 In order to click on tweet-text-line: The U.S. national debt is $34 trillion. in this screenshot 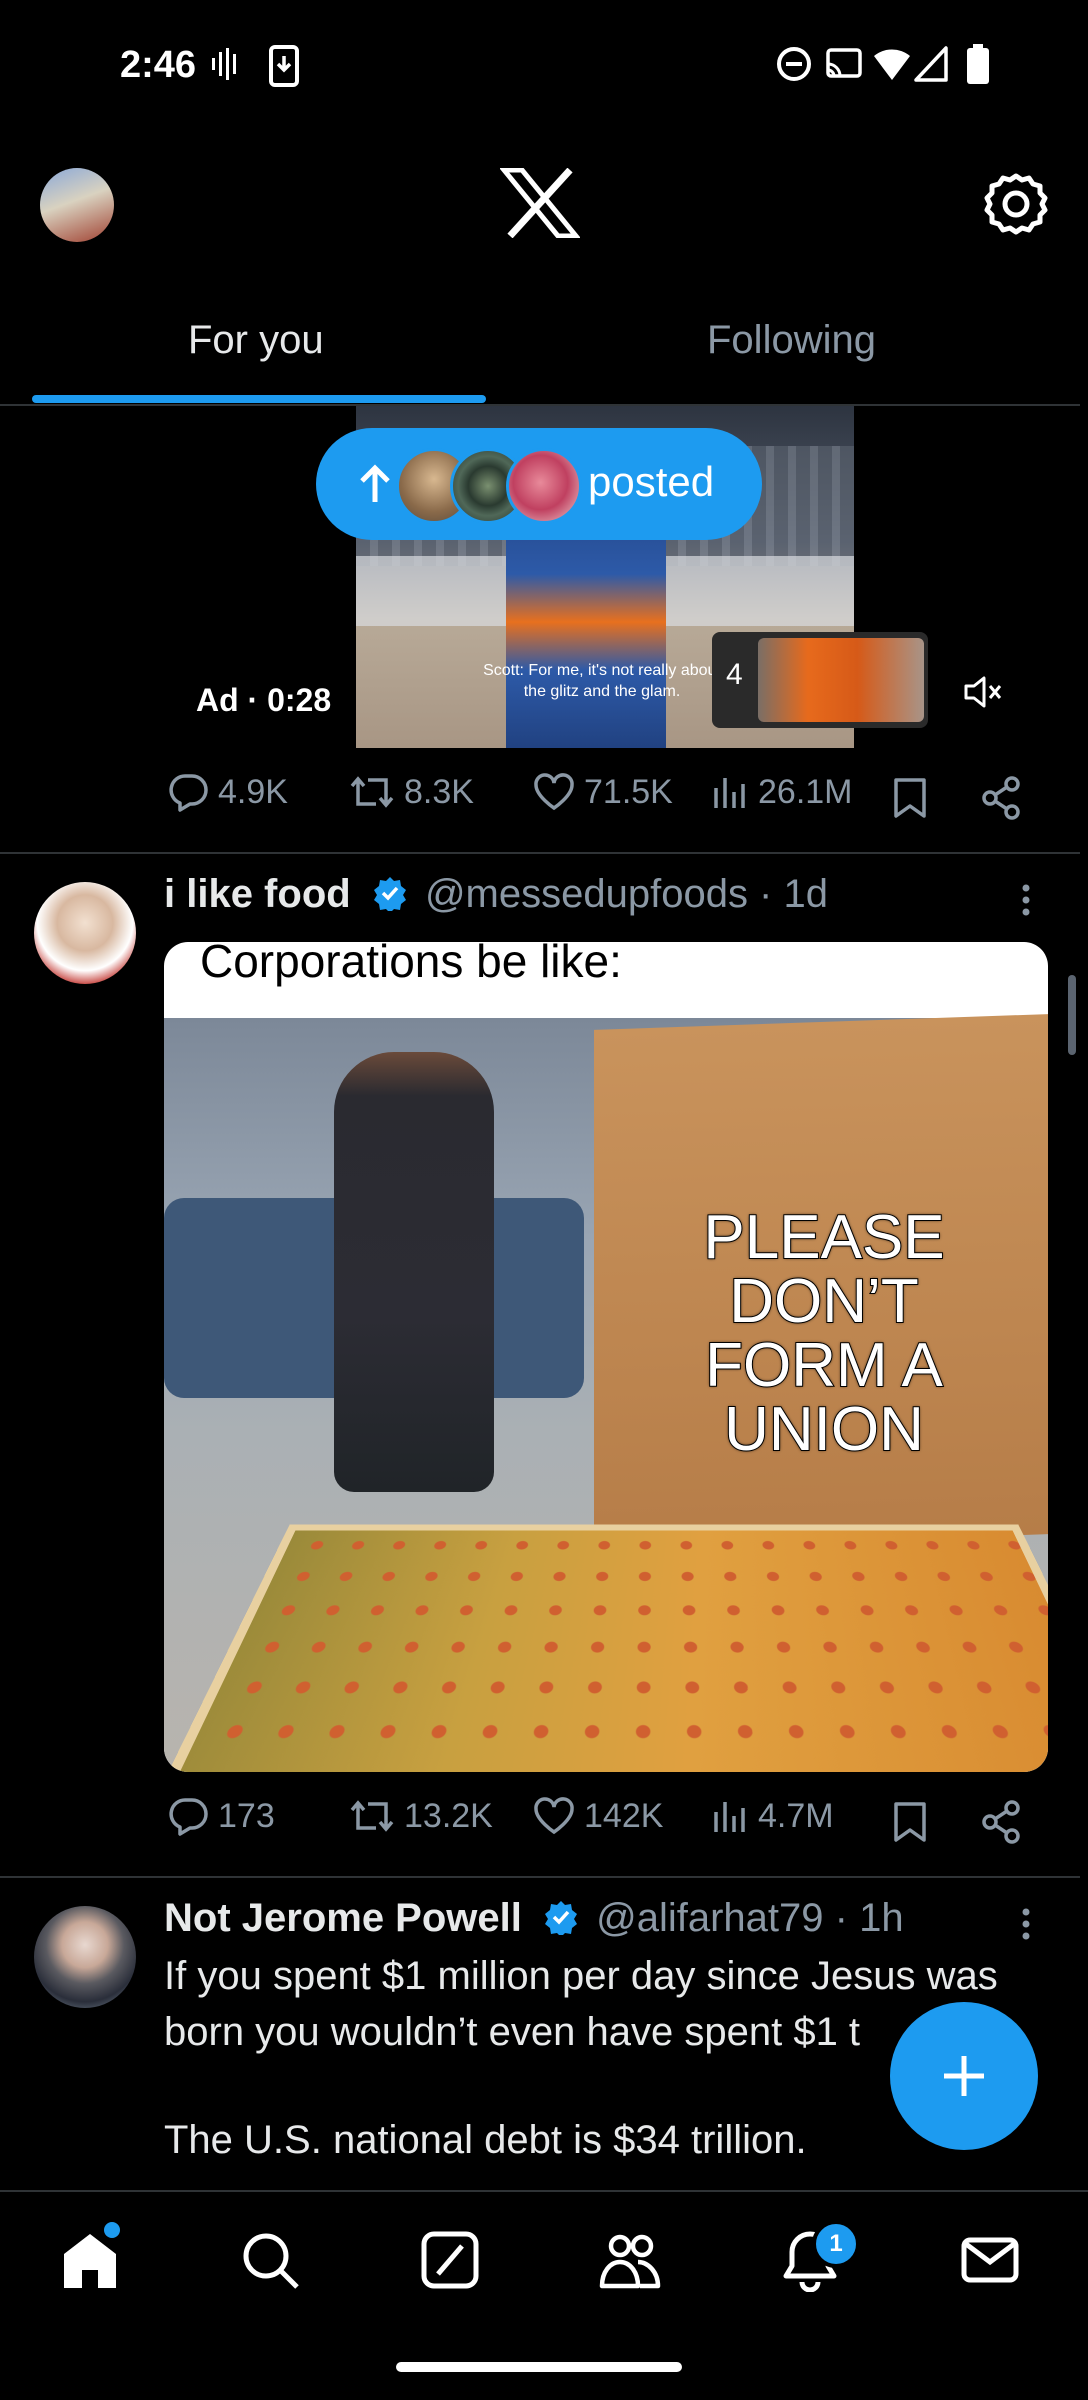, I will do `click(485, 2140)`.